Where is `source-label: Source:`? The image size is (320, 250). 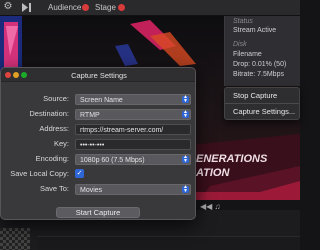 source-label: Source: is located at coordinates (56, 98).